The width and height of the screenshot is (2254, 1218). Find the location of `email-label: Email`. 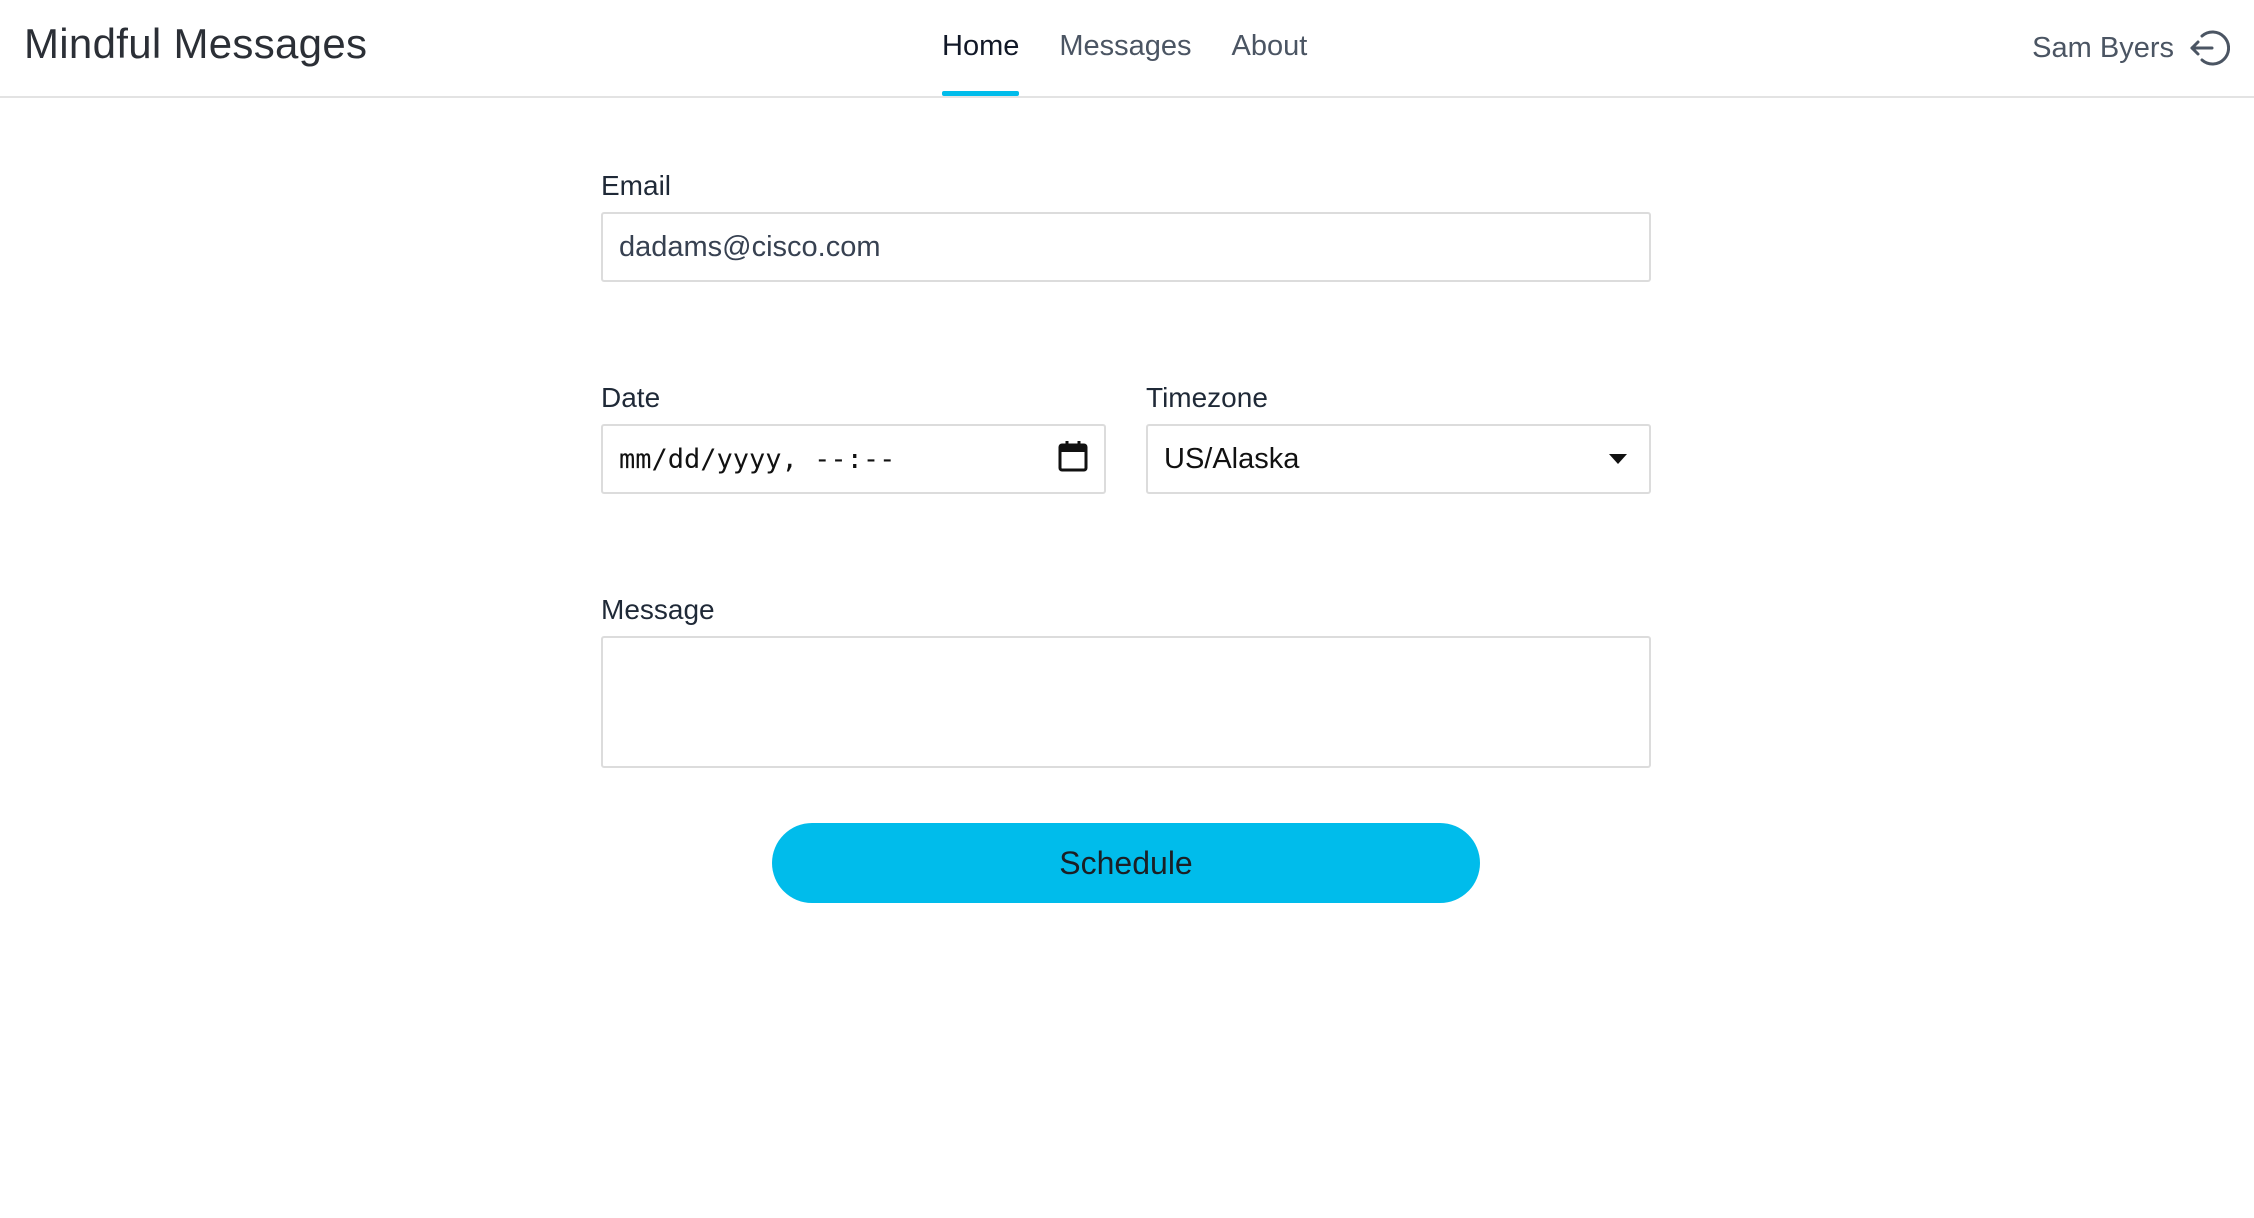

email-label: Email is located at coordinates (636, 185).